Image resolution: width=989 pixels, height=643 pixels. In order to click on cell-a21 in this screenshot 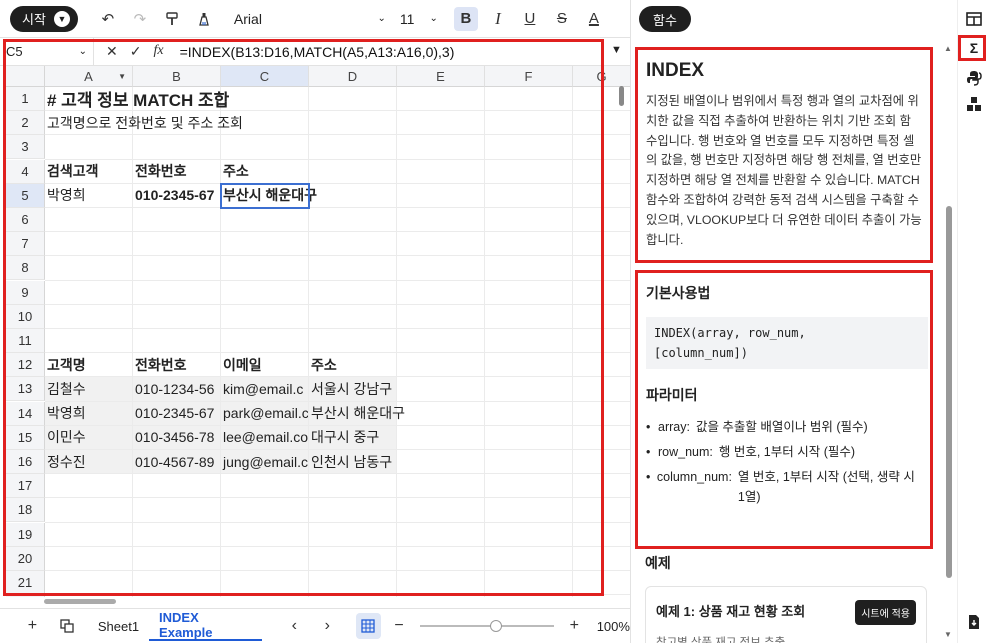, I will do `click(89, 583)`.